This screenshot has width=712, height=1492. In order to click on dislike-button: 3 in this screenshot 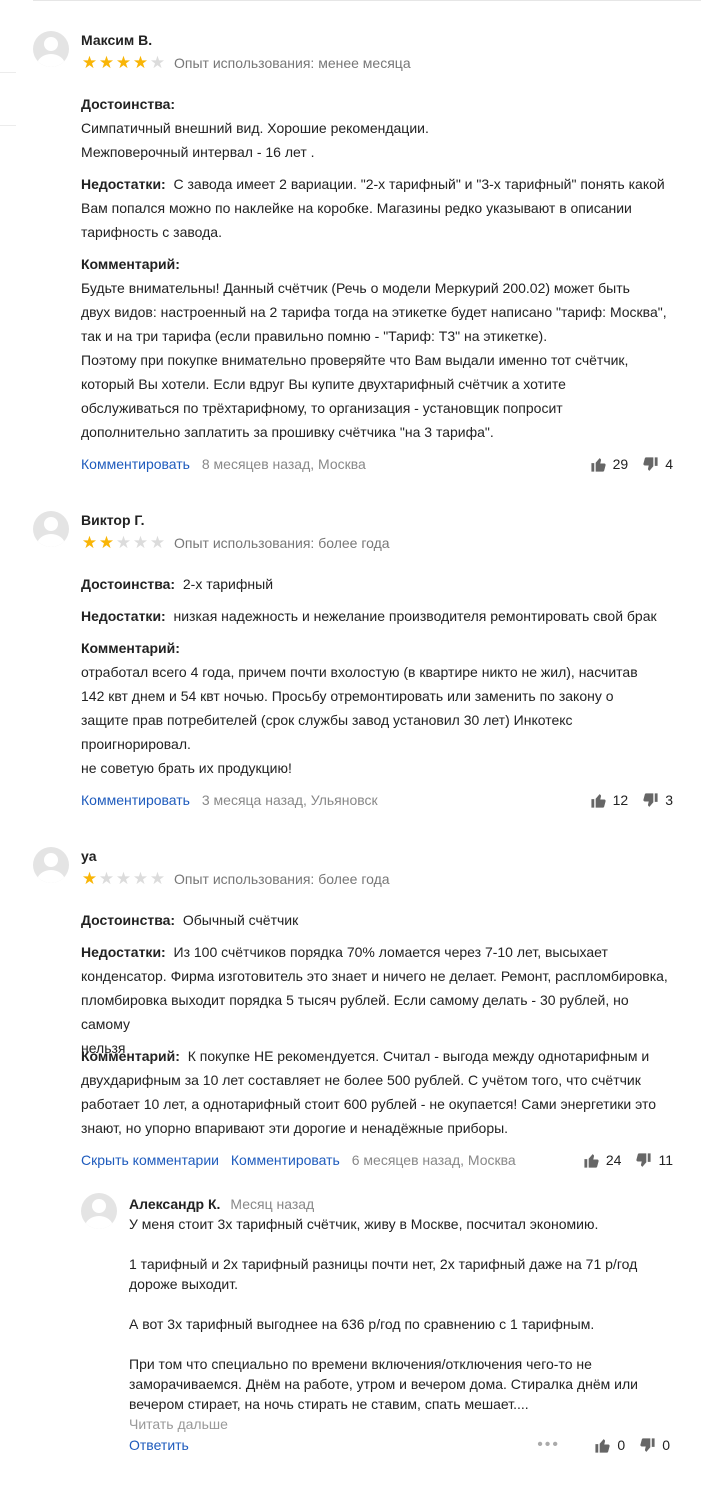, I will do `click(657, 800)`.